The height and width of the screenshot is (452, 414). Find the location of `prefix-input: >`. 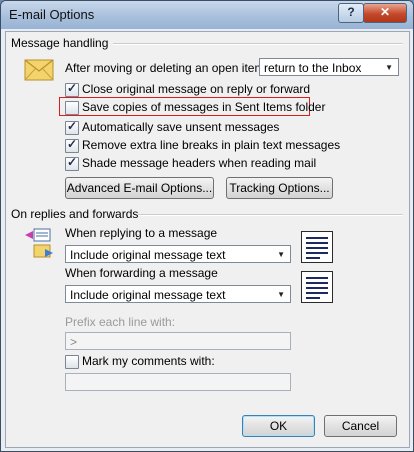

prefix-input: > is located at coordinates (178, 341).